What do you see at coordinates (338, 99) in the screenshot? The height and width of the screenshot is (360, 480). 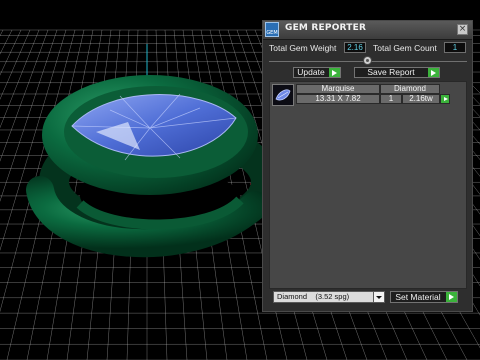 I see `gem-dimensions-cell: 13.31 X 7.82` at bounding box center [338, 99].